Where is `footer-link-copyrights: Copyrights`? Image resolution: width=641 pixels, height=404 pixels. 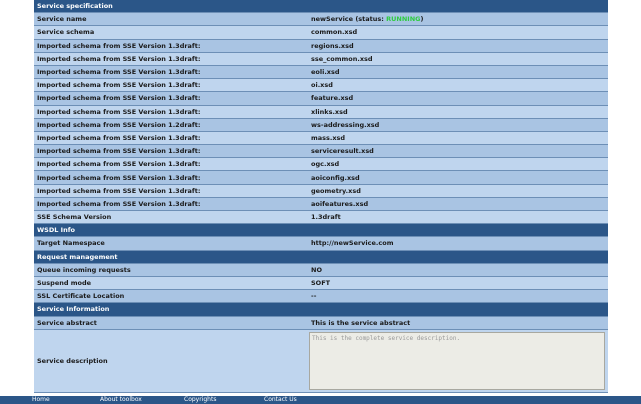 footer-link-copyrights: Copyrights is located at coordinates (200, 400).